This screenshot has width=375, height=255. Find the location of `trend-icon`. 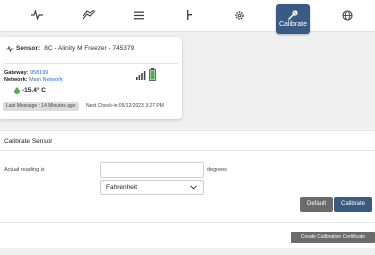

trend-icon is located at coordinates (88, 15).